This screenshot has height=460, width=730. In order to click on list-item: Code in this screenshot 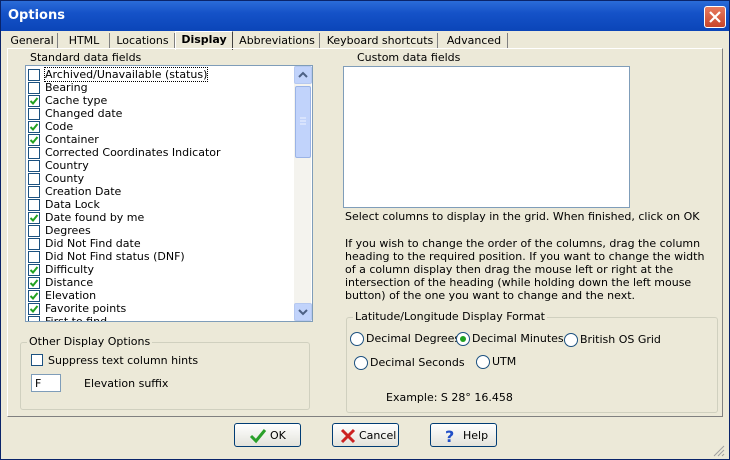, I will do `click(160, 126)`.